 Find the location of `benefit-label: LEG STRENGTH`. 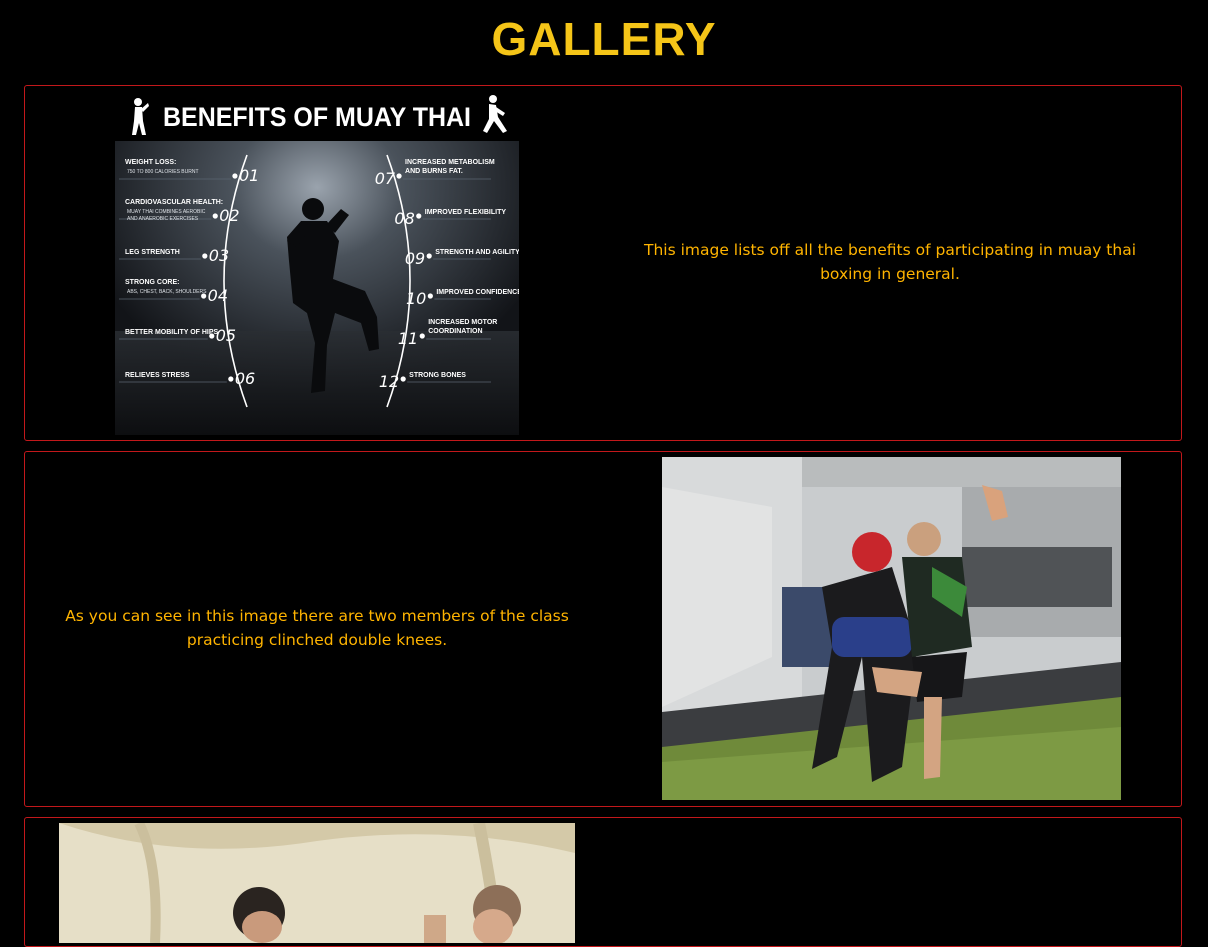

benefit-label: LEG STRENGTH is located at coordinates (152, 252).